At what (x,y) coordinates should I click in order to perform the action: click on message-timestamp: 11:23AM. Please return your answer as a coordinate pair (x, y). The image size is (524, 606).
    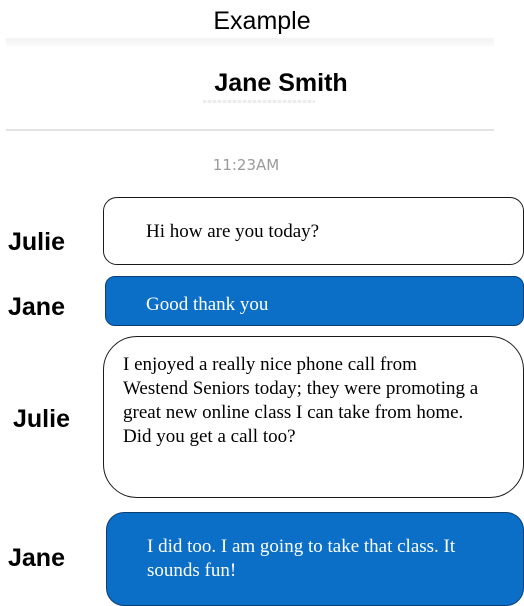
    Looking at the image, I should click on (246, 165).